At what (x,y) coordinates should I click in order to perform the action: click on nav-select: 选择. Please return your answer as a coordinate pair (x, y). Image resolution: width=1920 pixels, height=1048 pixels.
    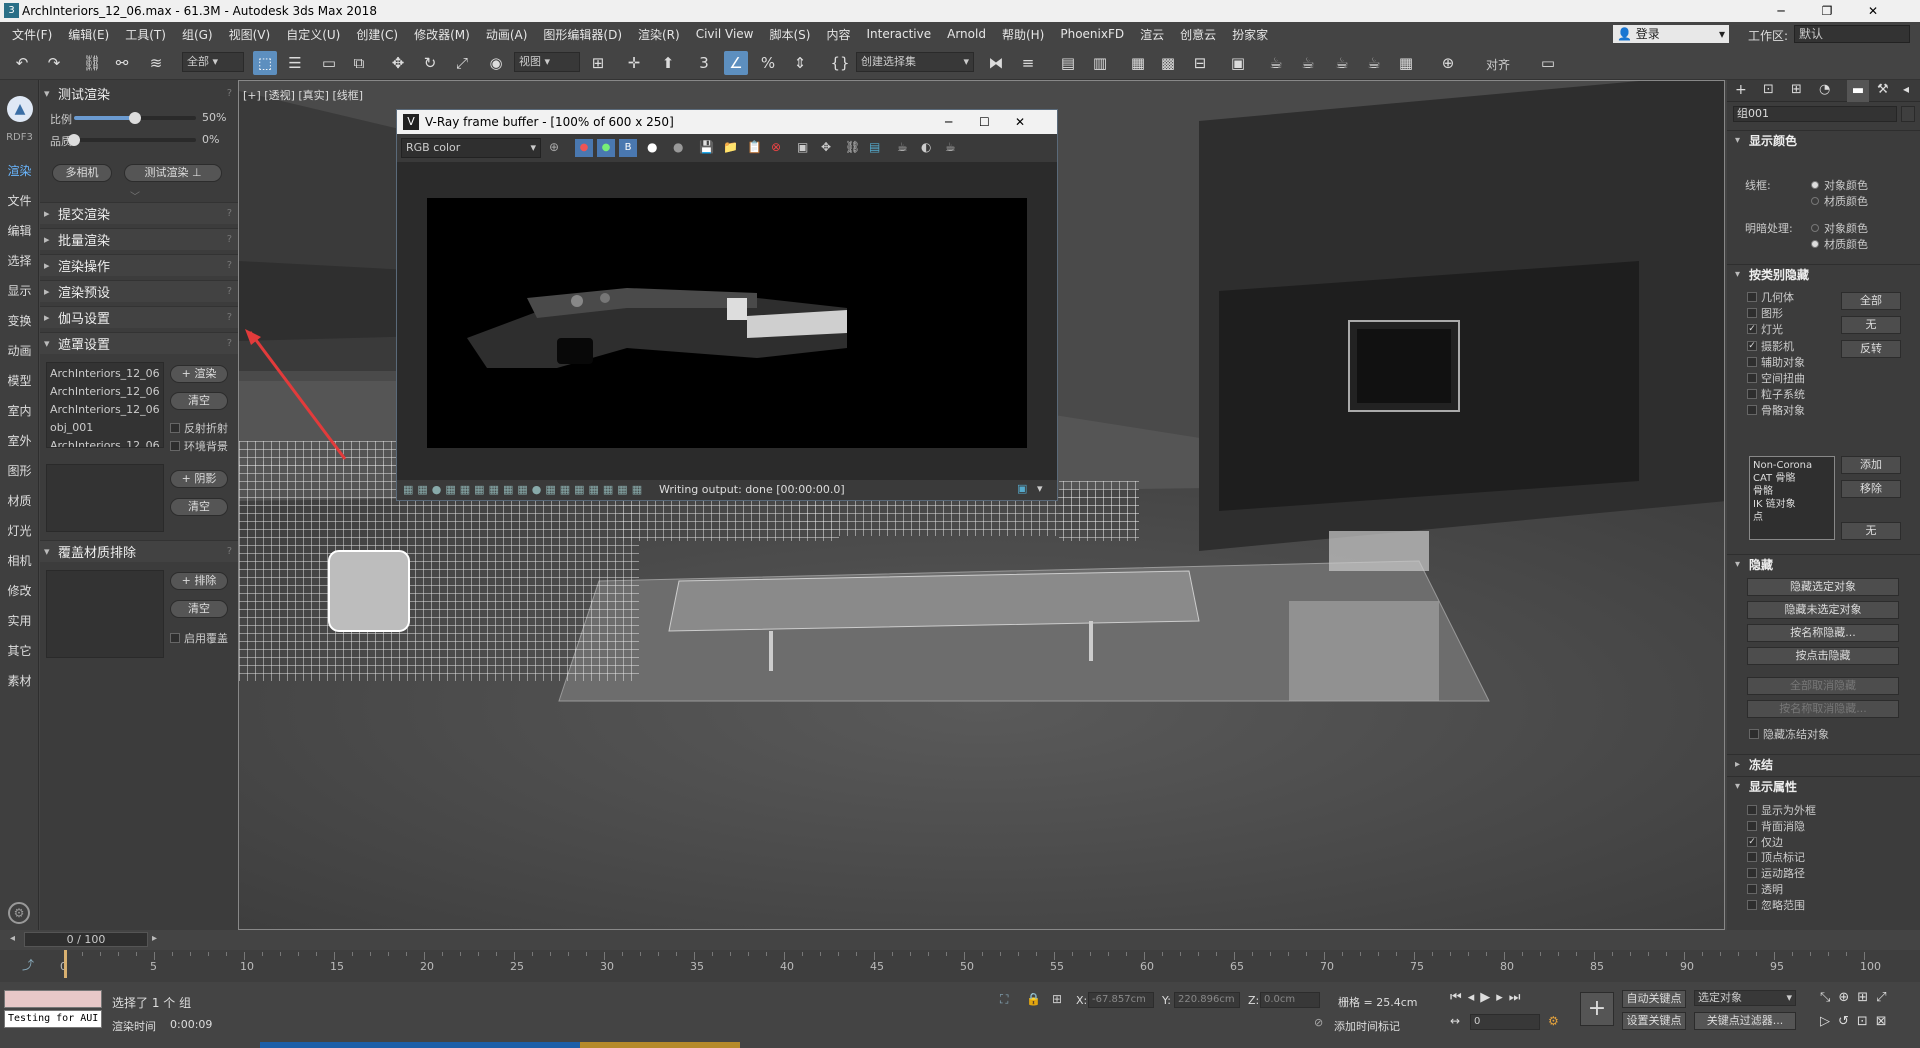
    Looking at the image, I should click on (19, 260).